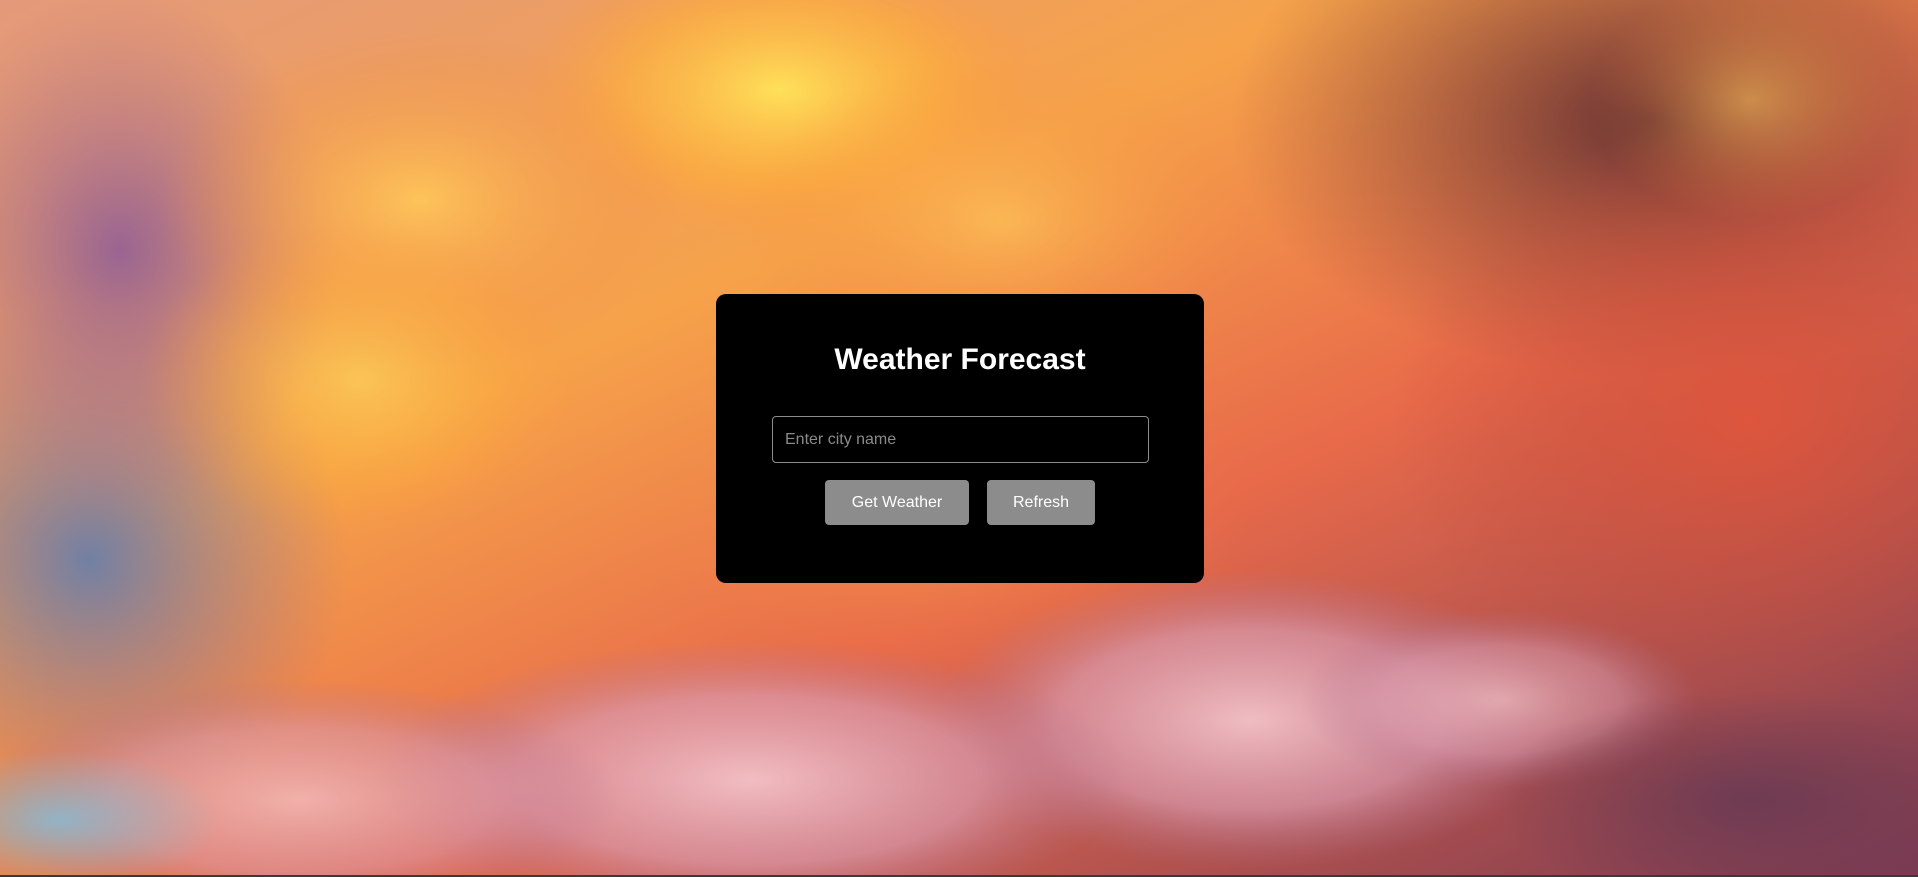 This screenshot has width=1918, height=877. I want to click on weather-card: Weather Forecast Get Weather Refresh, so click(960, 438).